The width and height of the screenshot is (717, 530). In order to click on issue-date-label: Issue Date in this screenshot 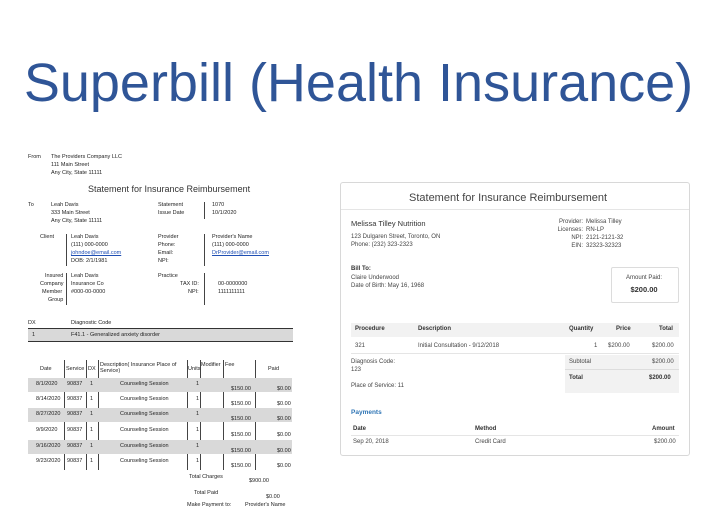, I will do `click(171, 213)`.